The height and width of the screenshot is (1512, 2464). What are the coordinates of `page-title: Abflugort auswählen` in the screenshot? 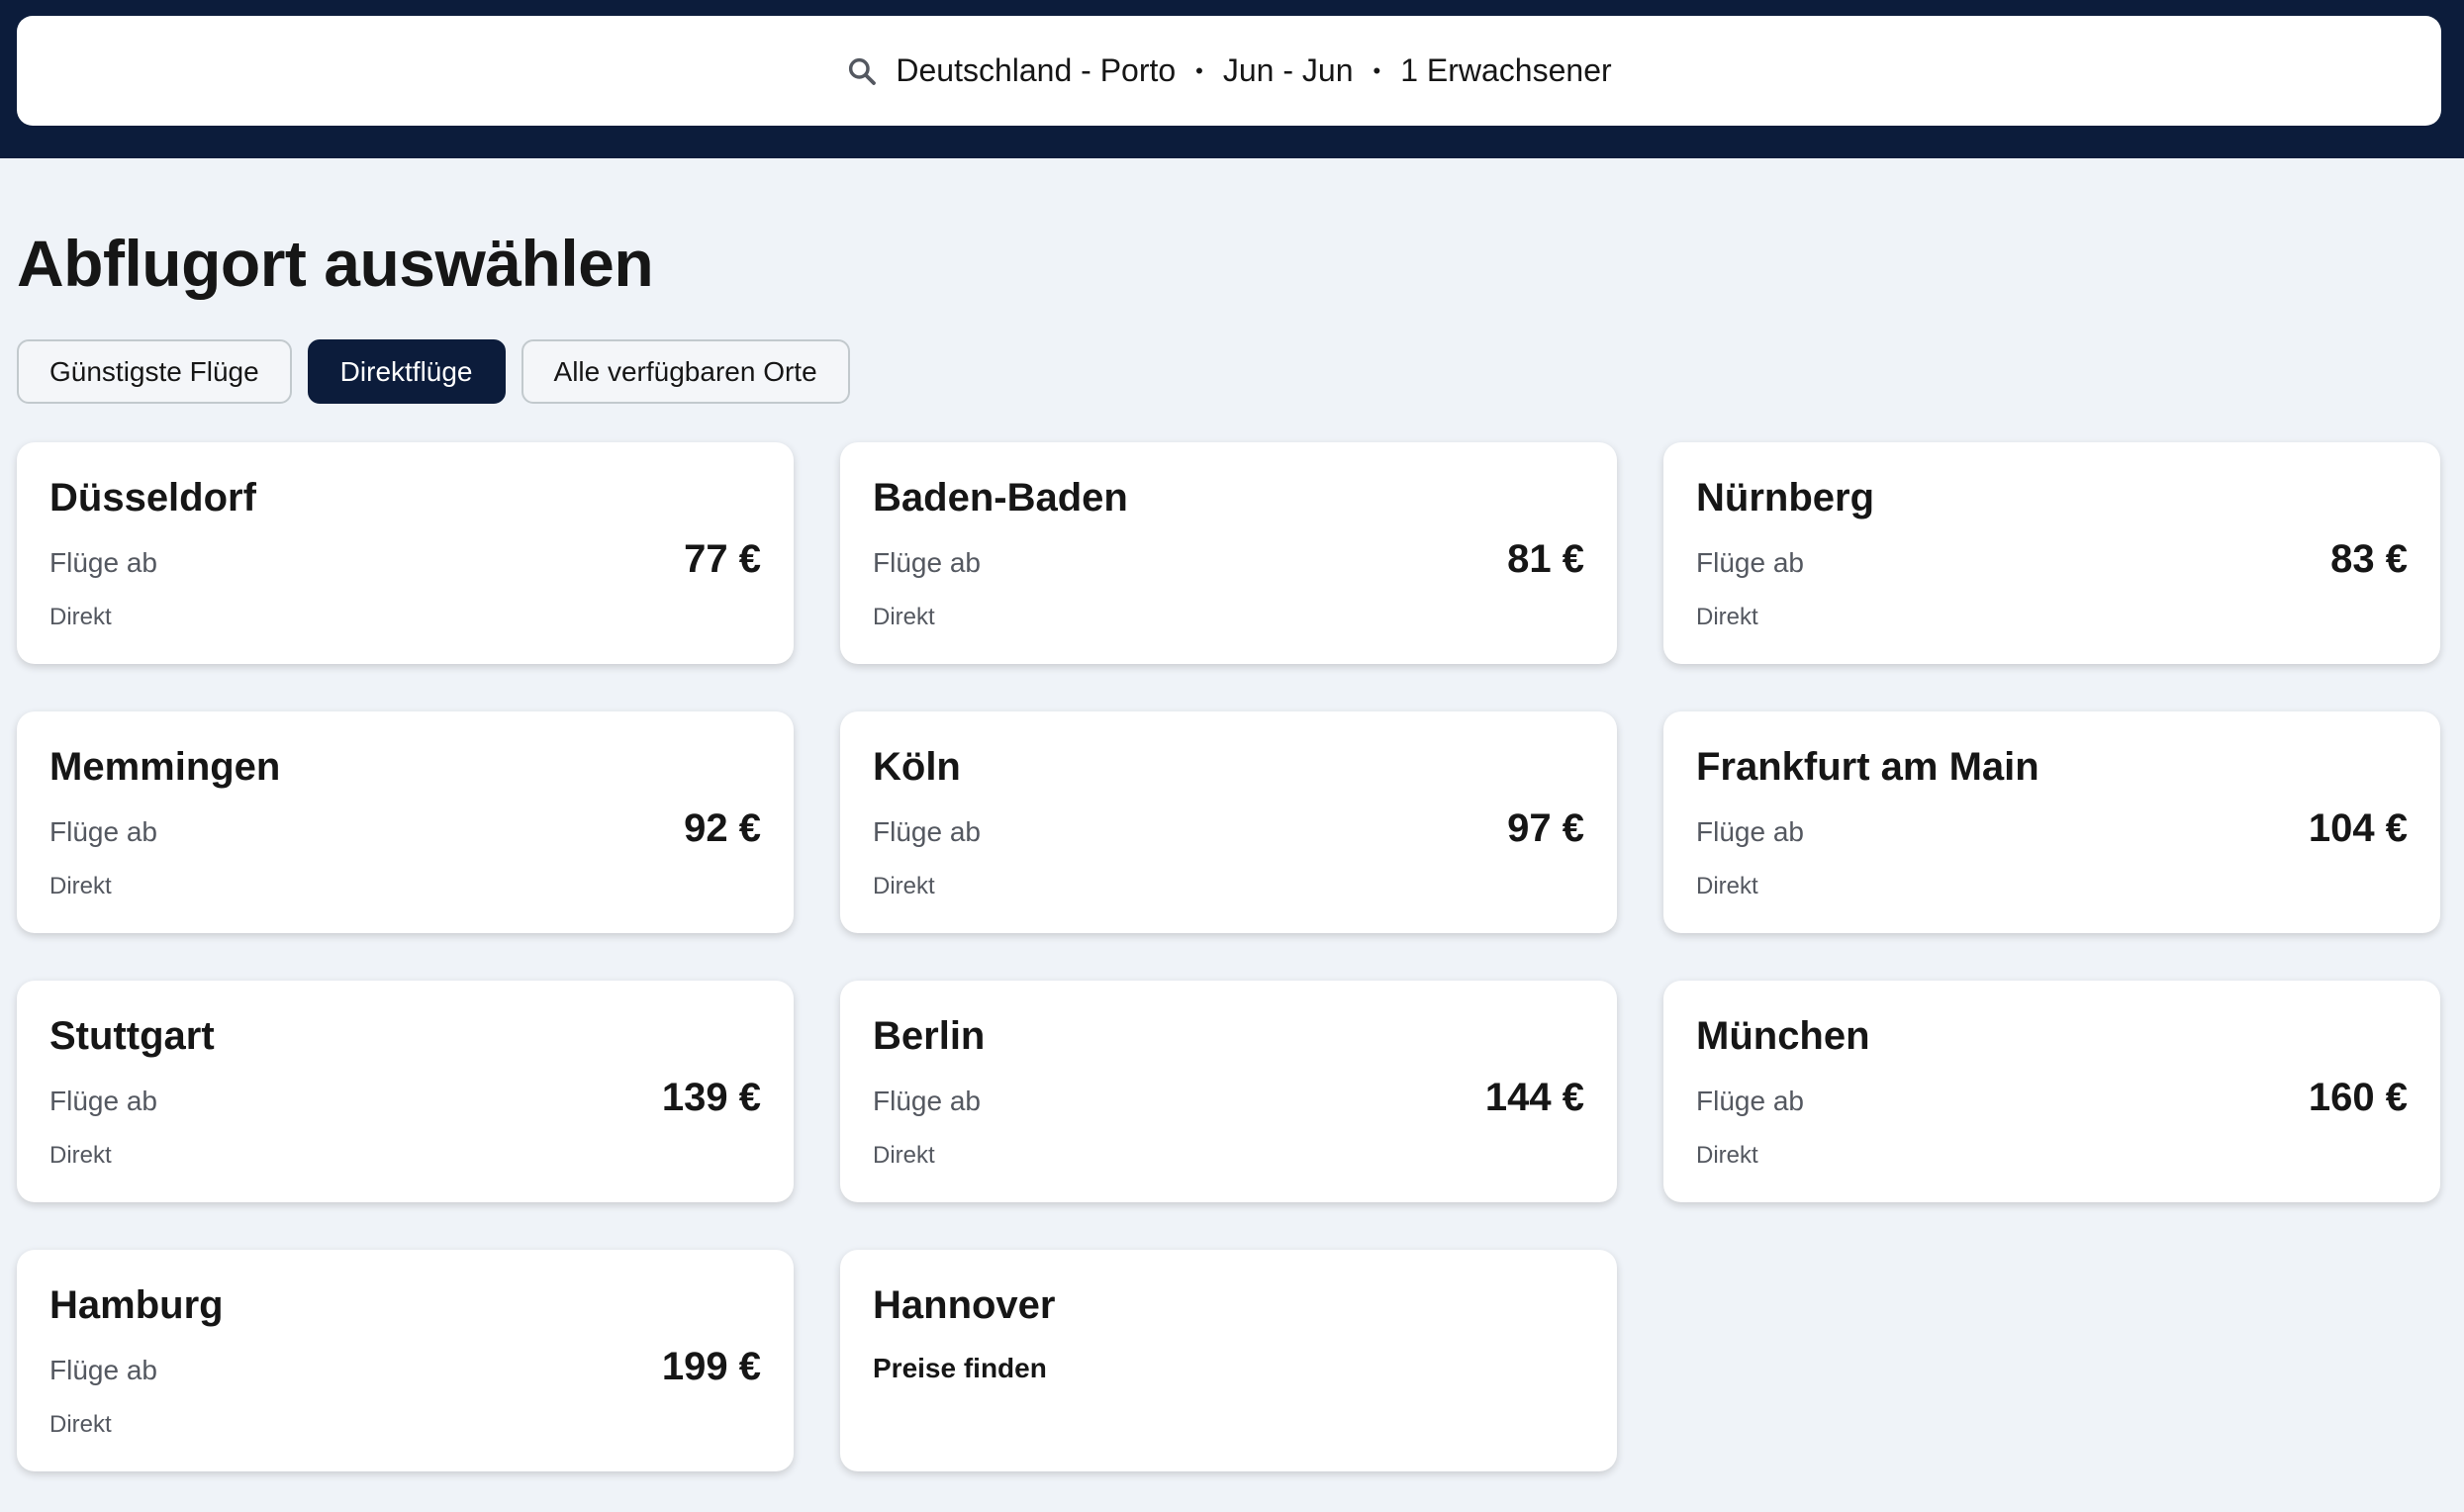 It's located at (335, 263).